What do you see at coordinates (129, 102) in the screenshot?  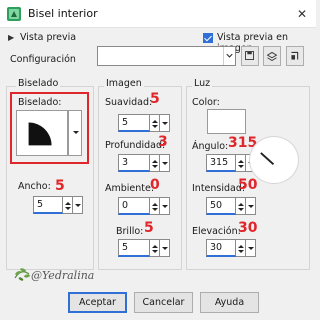 I see `suavidad-label: Suavidad:` at bounding box center [129, 102].